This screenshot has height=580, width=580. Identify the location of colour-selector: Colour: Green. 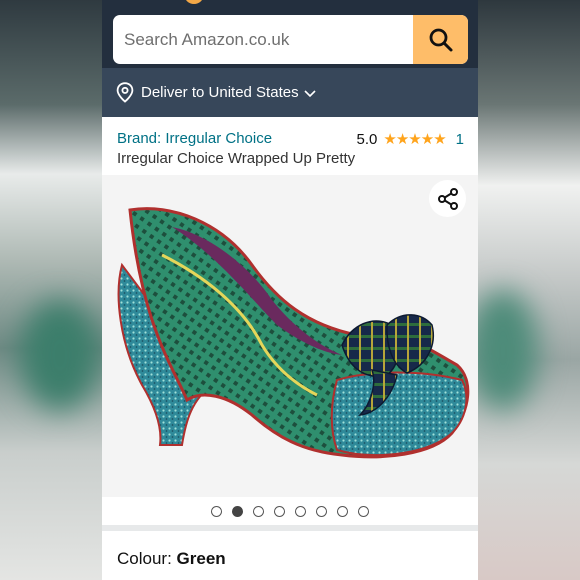
(171, 559).